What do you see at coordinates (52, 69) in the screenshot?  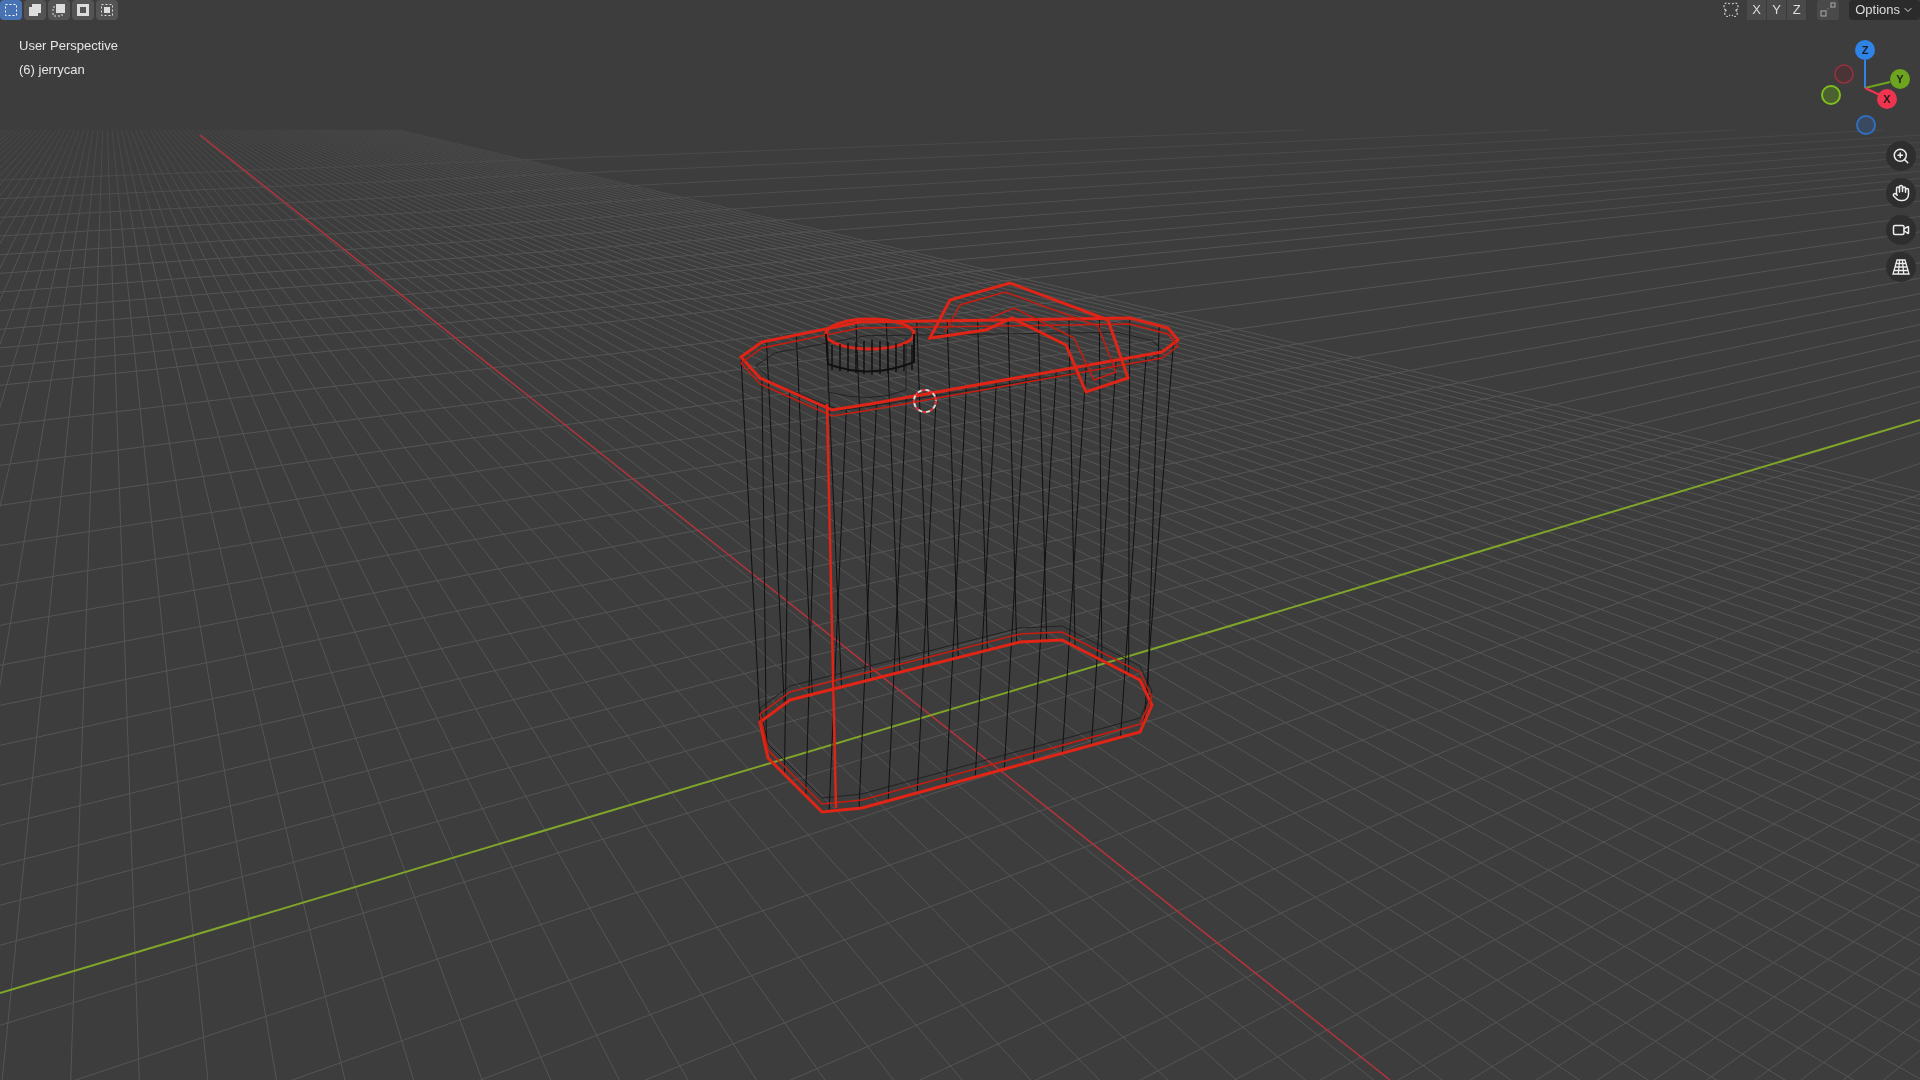 I see `object-label: (6) jerrycan` at bounding box center [52, 69].